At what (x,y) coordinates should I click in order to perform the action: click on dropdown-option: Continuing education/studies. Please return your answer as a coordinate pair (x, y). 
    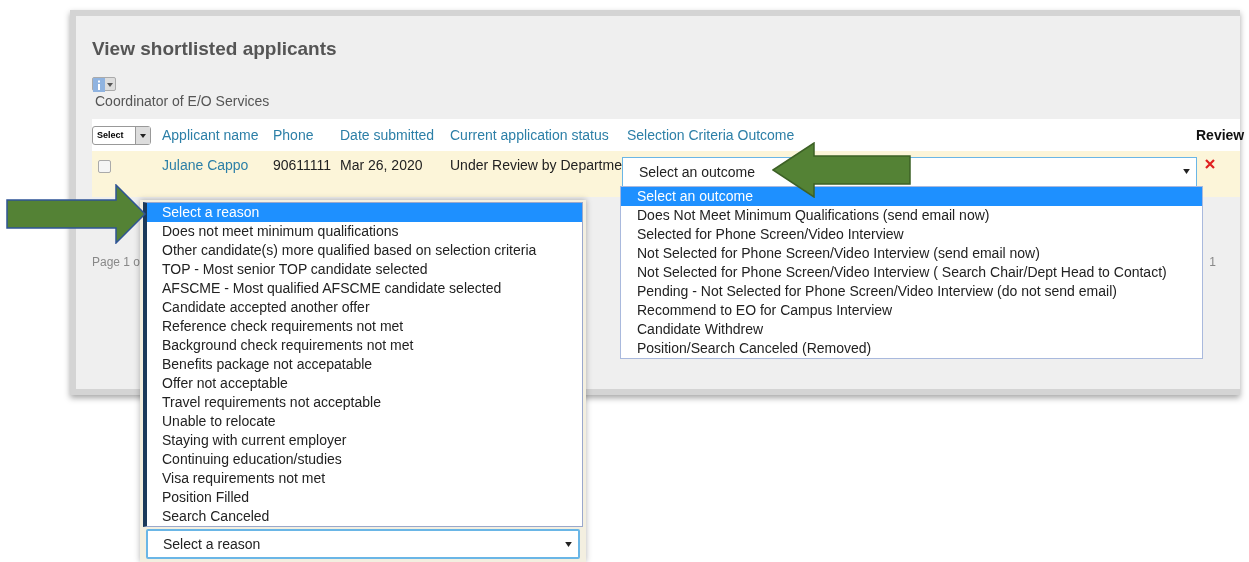
    Looking at the image, I should click on (364, 459).